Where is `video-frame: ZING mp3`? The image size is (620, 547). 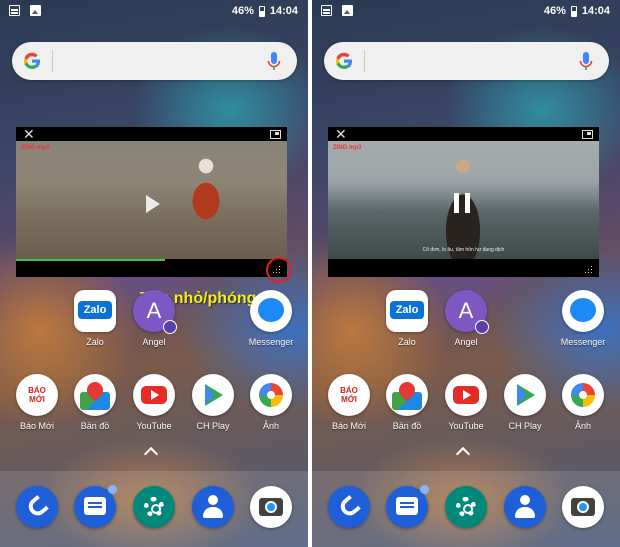 video-frame: ZING mp3 is located at coordinates (151, 200).